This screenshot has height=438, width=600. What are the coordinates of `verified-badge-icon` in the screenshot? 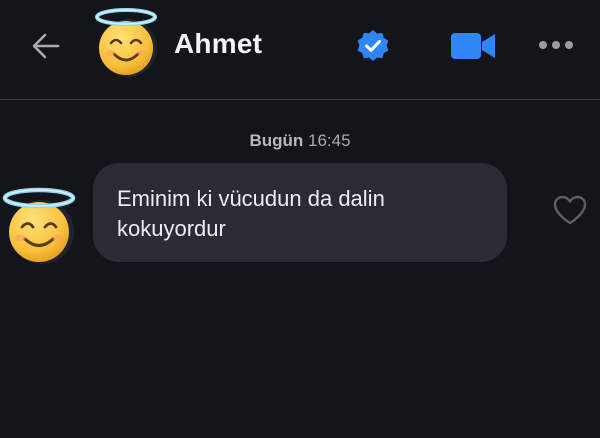 It's located at (373, 45).